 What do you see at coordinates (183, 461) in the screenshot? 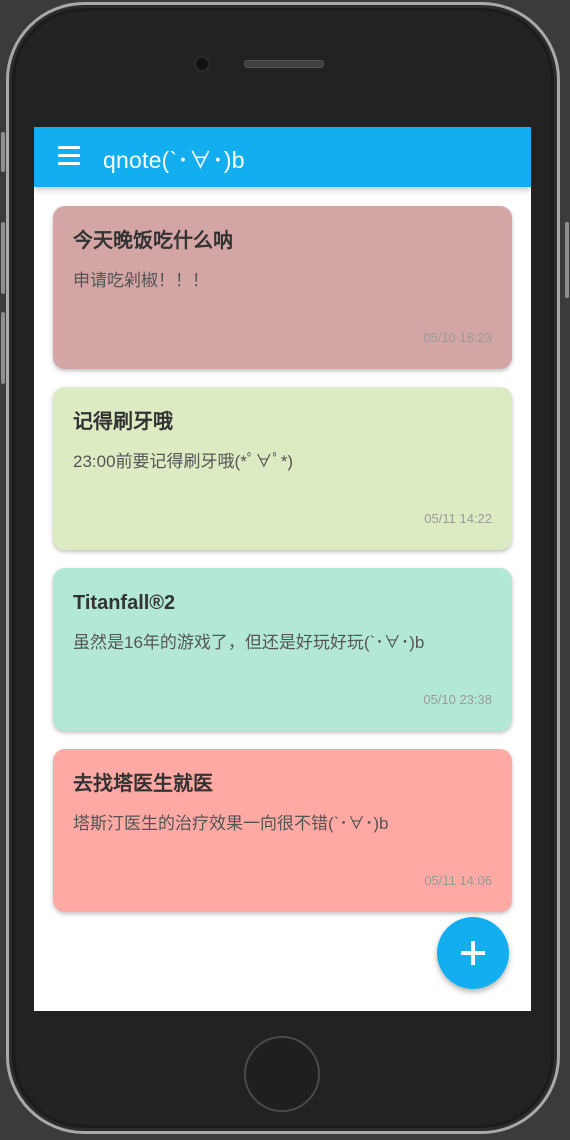
I see `note-body: 23:00前要记得刷牙哦(*ﾟ∀ﾟ*)` at bounding box center [183, 461].